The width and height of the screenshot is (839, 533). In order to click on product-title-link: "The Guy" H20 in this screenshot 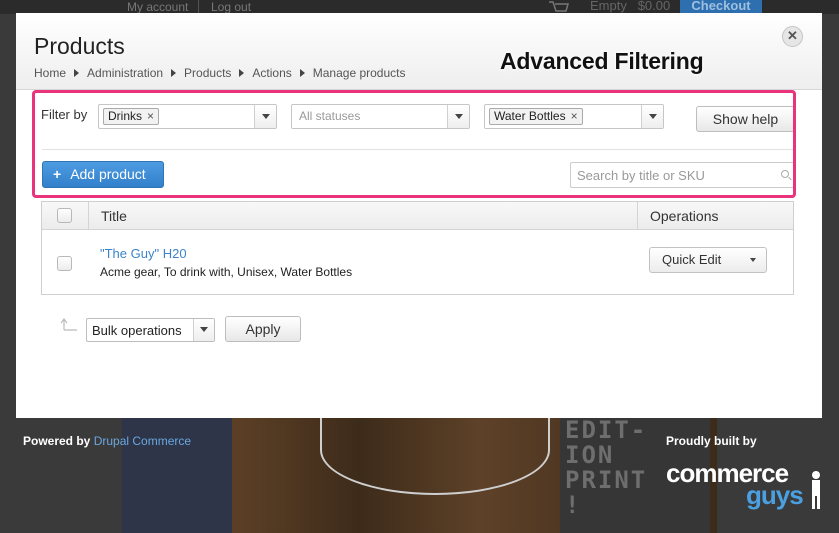, I will do `click(143, 253)`.